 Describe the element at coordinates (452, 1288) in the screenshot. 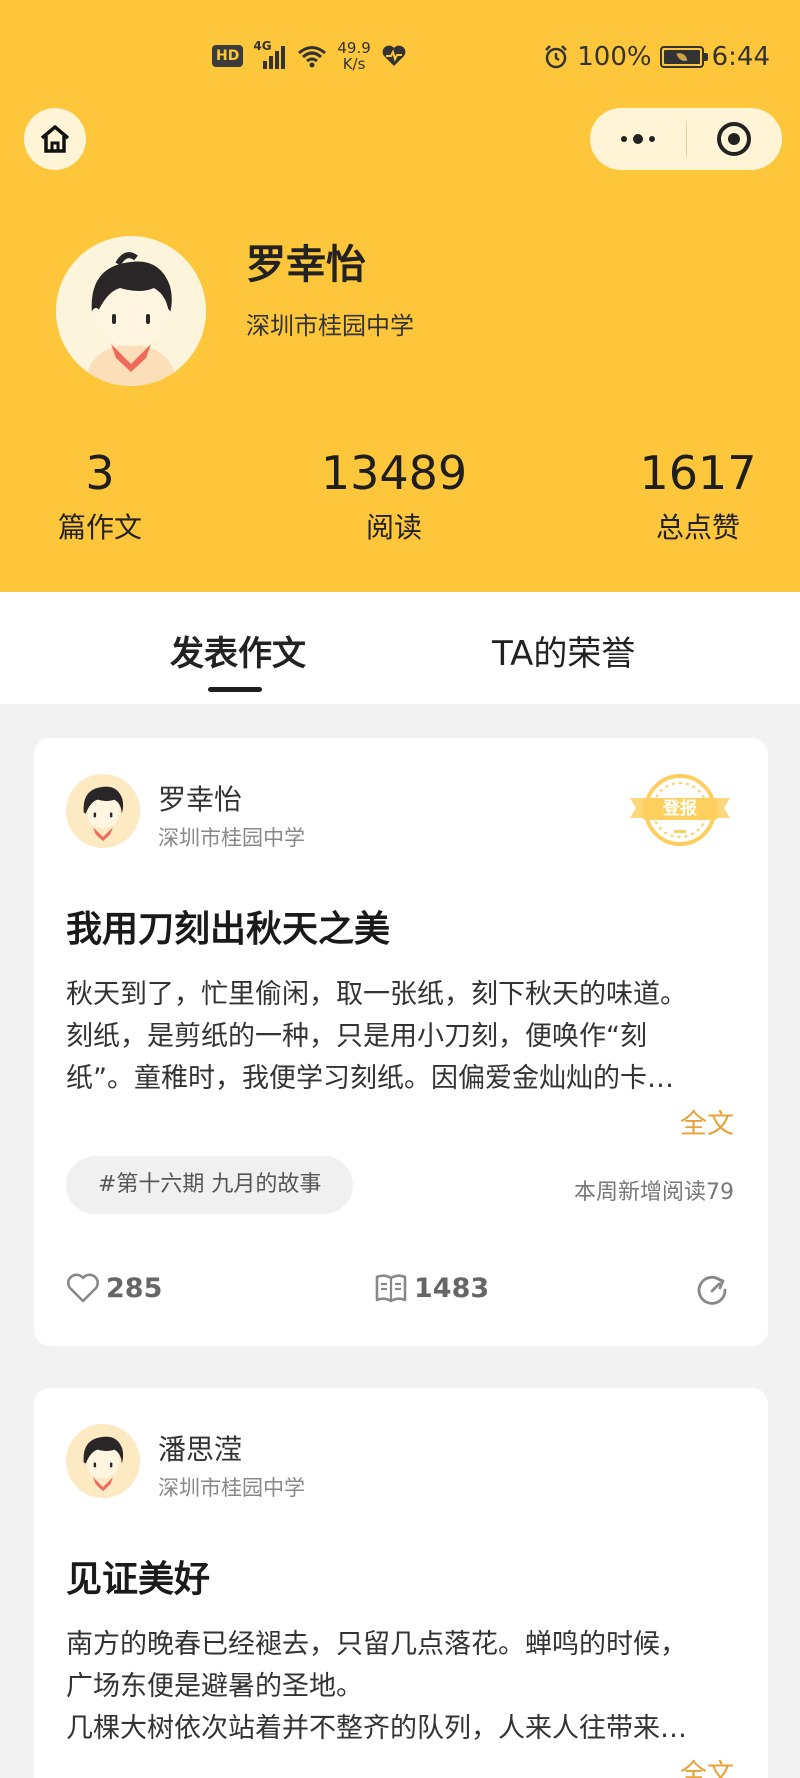

I see `read-count: 1483` at that location.